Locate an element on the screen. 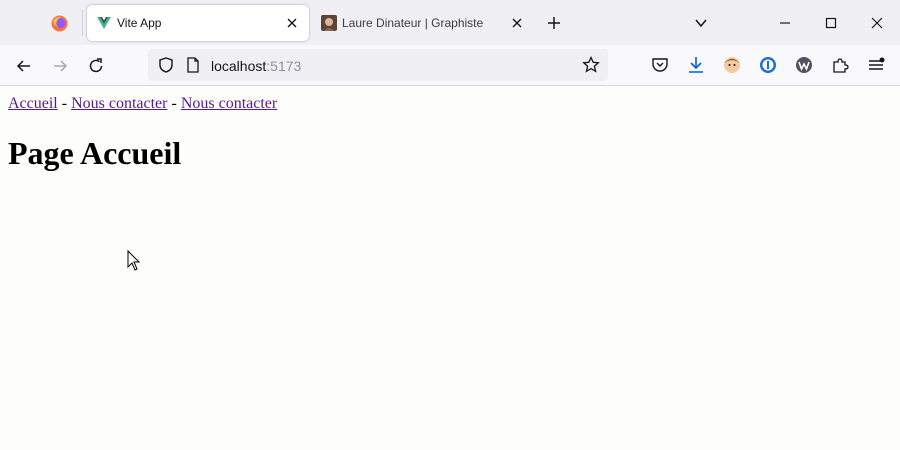  forward-arrow-icon is located at coordinates (60, 66).